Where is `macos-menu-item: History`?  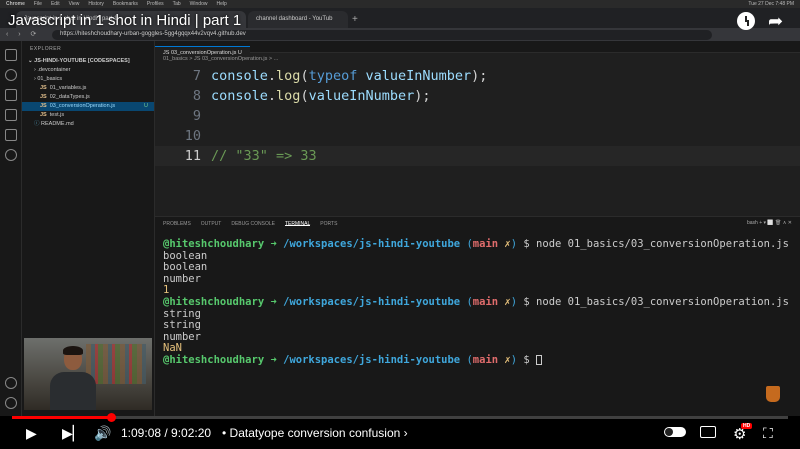
macos-menu-item: History is located at coordinates (96, 4).